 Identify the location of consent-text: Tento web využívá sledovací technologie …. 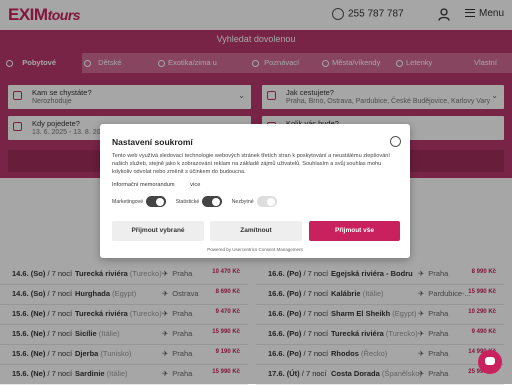
(251, 164).